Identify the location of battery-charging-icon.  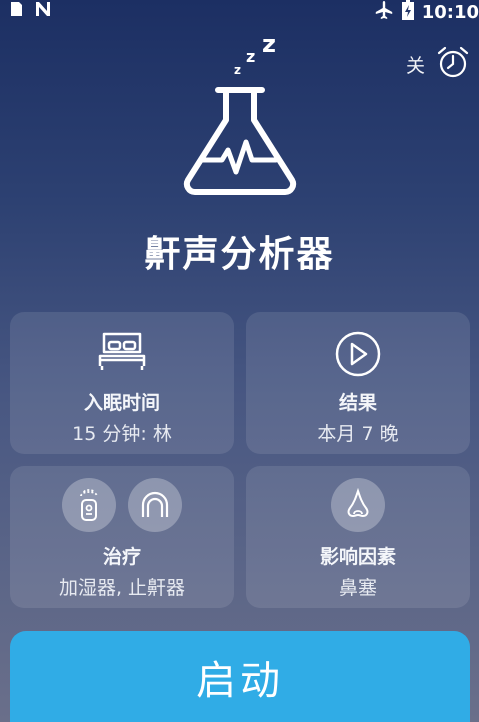
(407, 12).